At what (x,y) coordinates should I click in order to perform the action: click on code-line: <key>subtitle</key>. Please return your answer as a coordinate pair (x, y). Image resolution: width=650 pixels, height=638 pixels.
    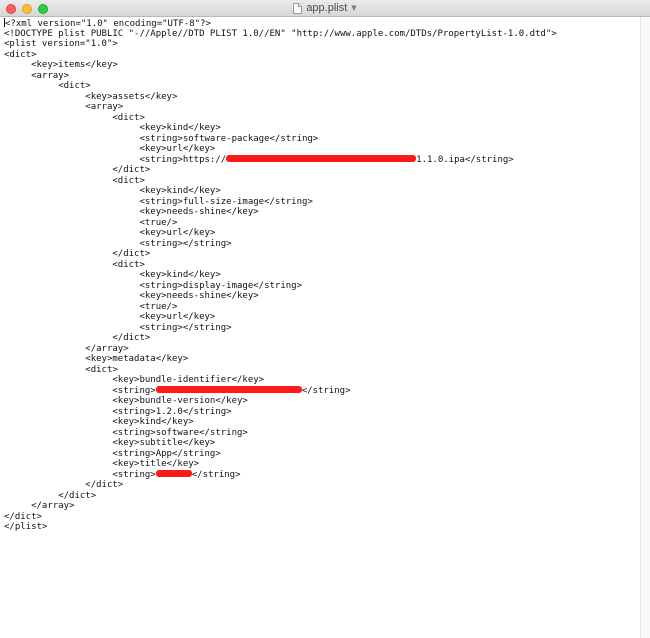
    Looking at the image, I should click on (110, 443).